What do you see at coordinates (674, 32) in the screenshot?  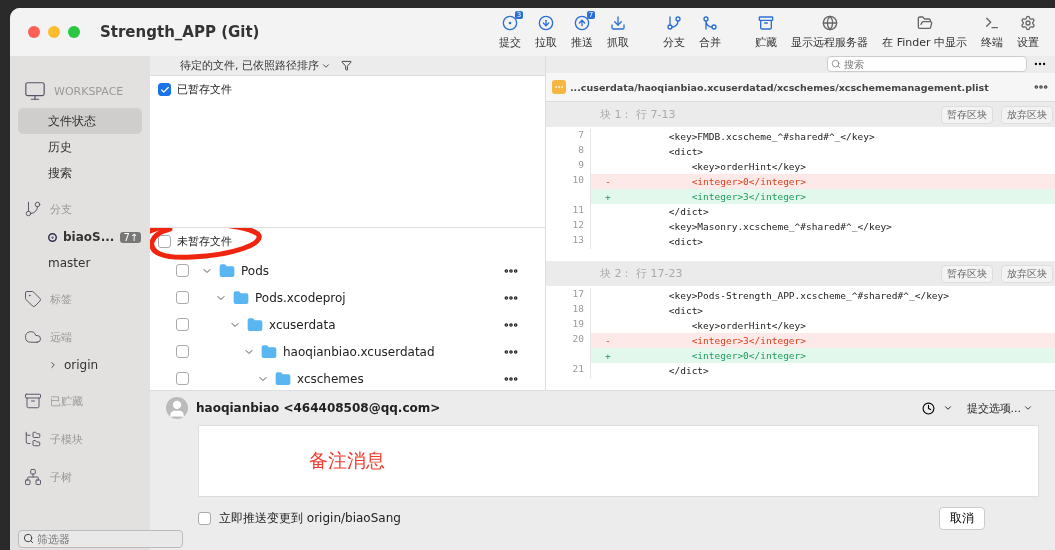 I see `toolbar-button: 分支` at bounding box center [674, 32].